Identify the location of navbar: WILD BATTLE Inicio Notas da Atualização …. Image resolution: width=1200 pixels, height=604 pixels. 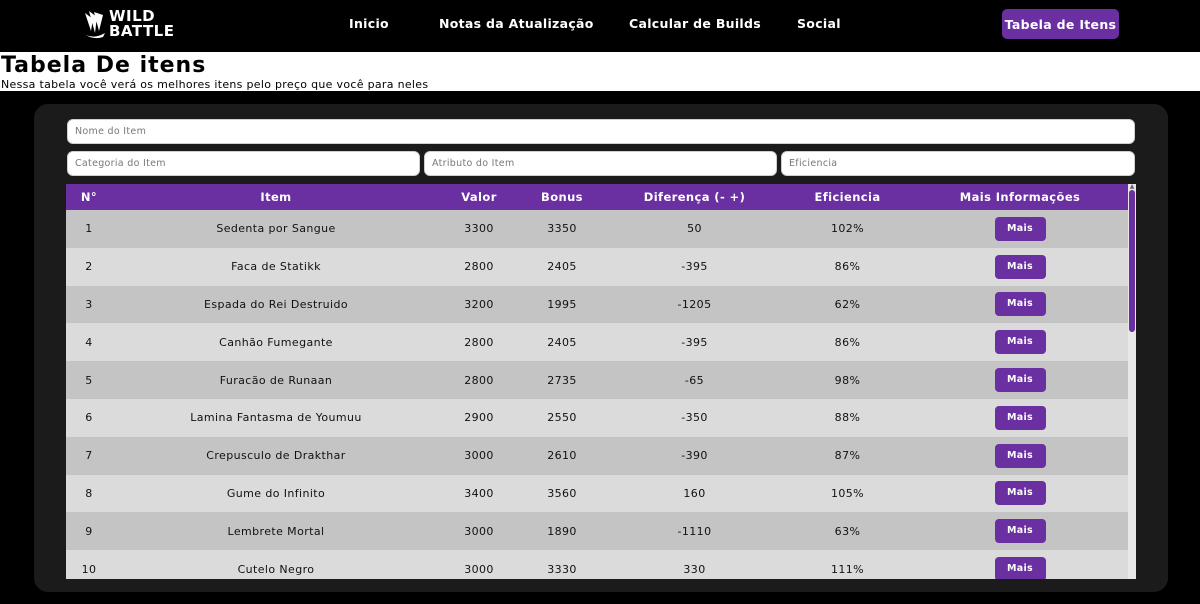
(600, 26).